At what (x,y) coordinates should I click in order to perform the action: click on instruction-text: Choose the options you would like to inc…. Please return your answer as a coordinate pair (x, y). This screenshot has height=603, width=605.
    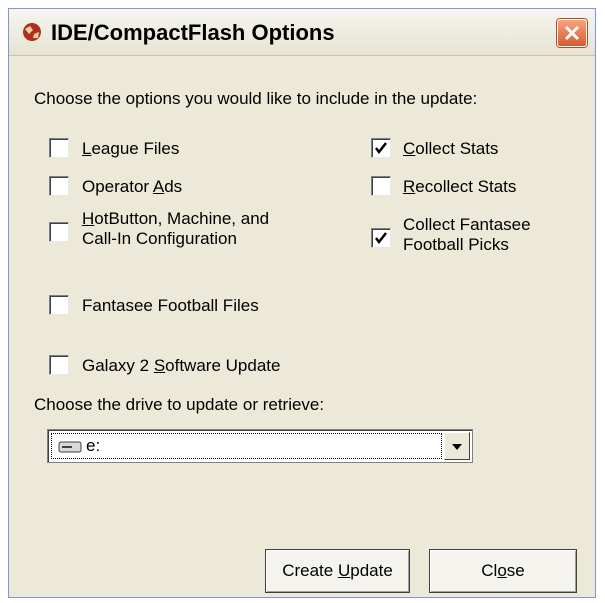
    Looking at the image, I should click on (256, 98).